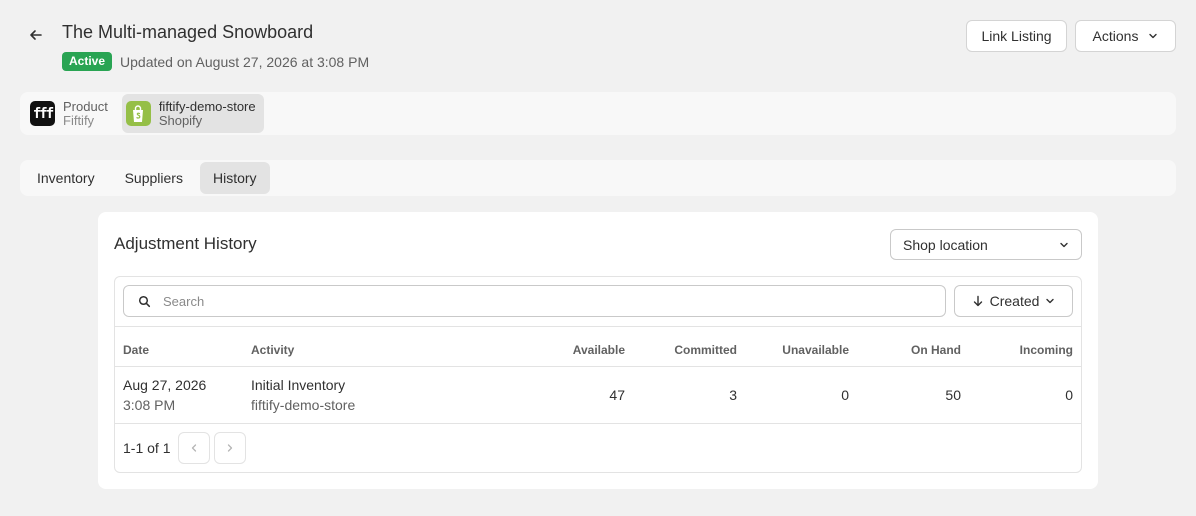 The image size is (1196, 516). I want to click on page-title: The Multi-managed Snowboard, so click(188, 32).